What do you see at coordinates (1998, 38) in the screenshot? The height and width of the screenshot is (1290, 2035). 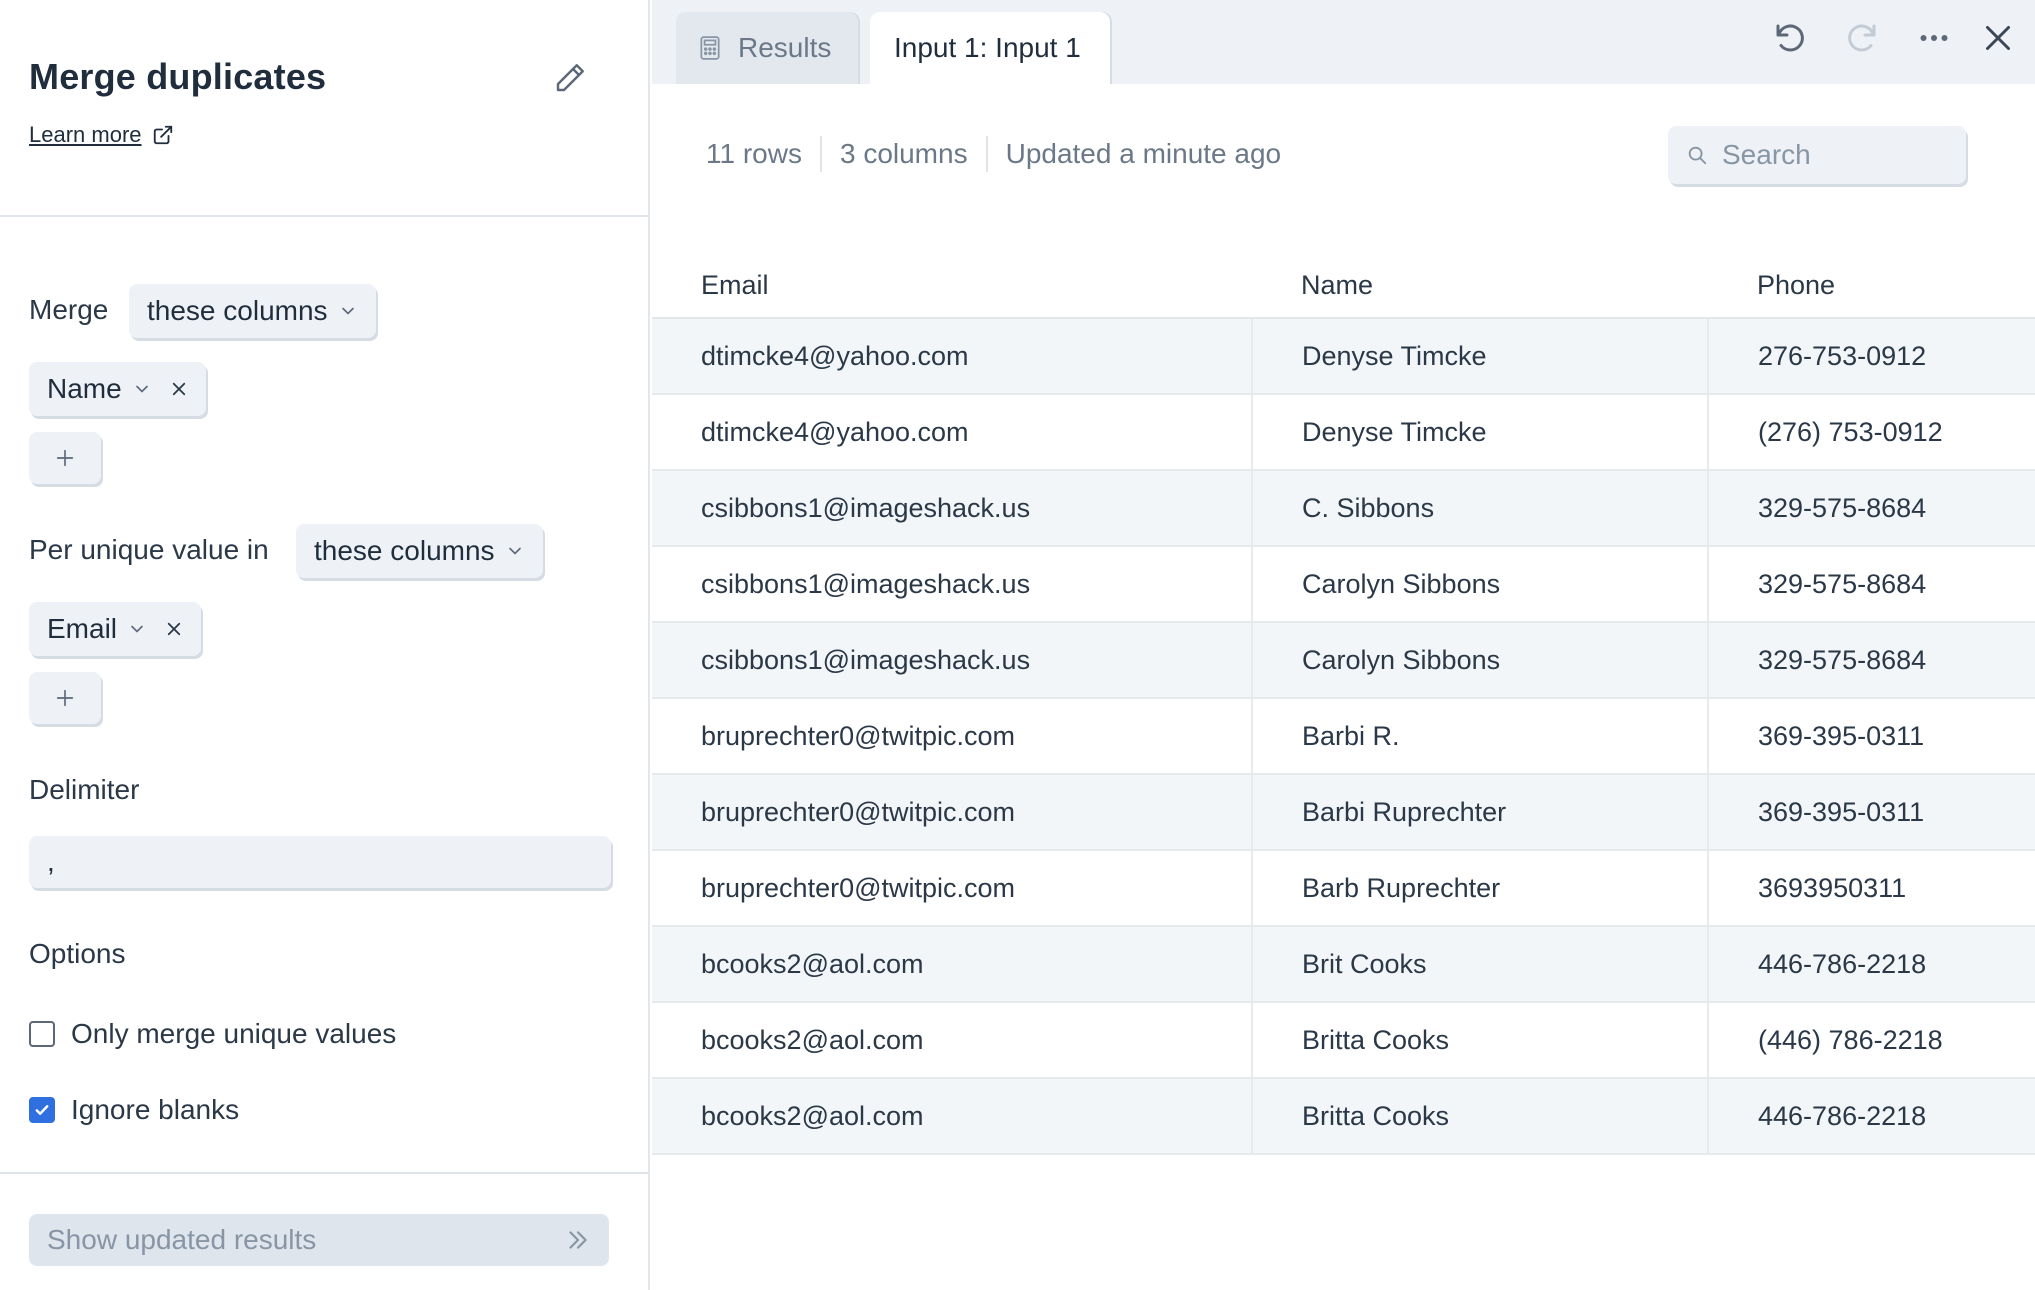 I see `close-icon` at bounding box center [1998, 38].